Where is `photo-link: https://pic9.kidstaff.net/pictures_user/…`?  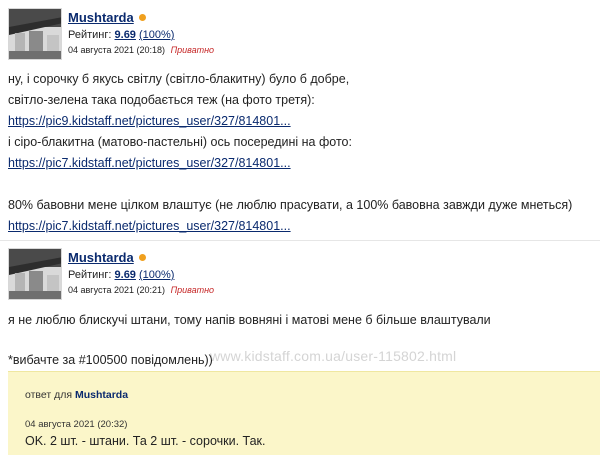 photo-link: https://pic9.kidstaff.net/pictures_user/… is located at coordinates (149, 121).